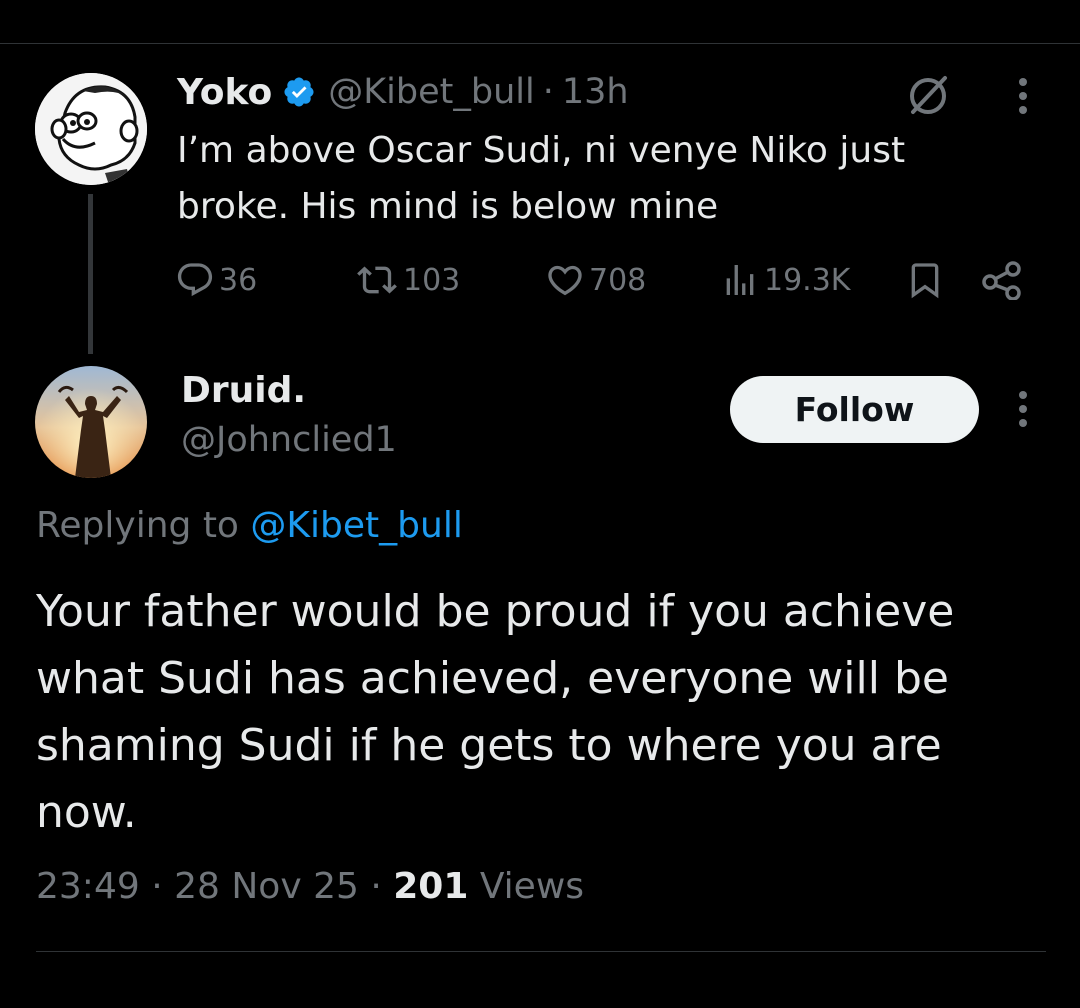  Describe the element at coordinates (299, 92) in the screenshot. I see `verified-badge-icon` at that location.